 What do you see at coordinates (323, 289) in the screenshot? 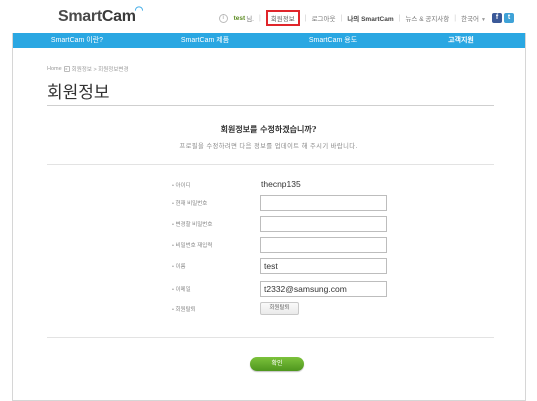
I see `email-field` at bounding box center [323, 289].